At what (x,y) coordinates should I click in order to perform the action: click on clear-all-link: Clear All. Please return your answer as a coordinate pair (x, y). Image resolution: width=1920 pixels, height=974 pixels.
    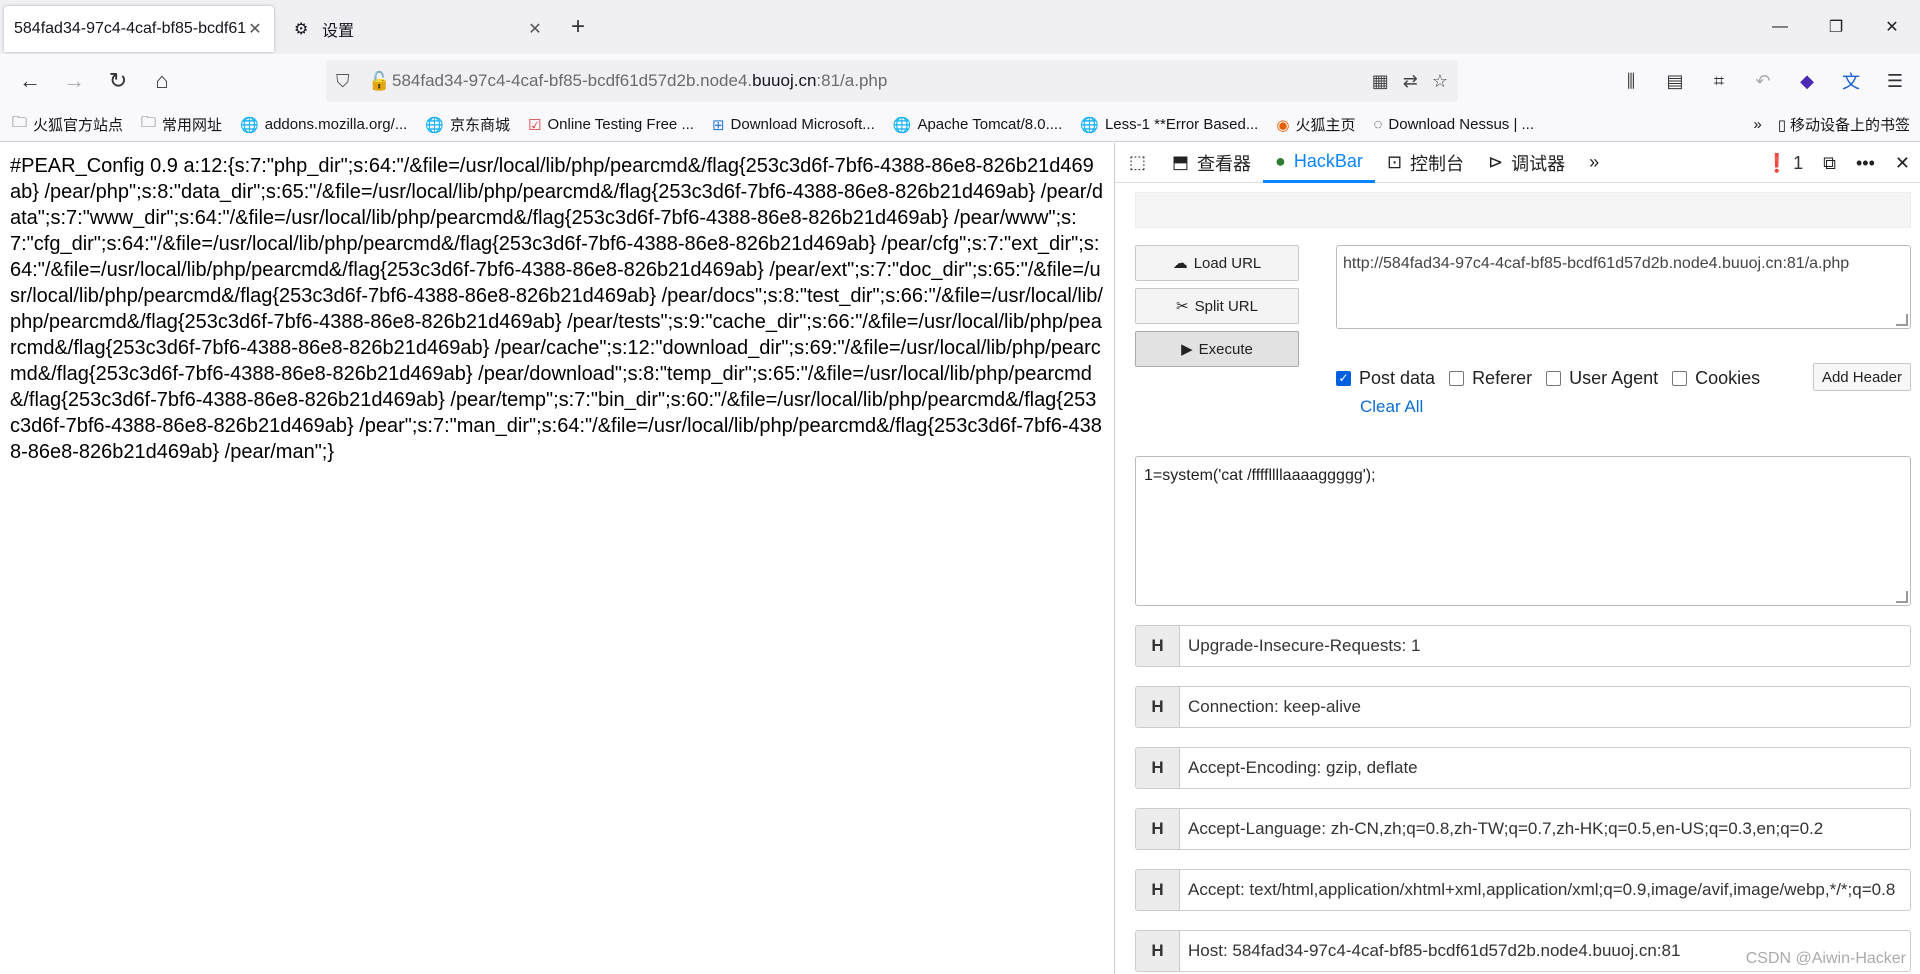
    Looking at the image, I should click on (1391, 407).